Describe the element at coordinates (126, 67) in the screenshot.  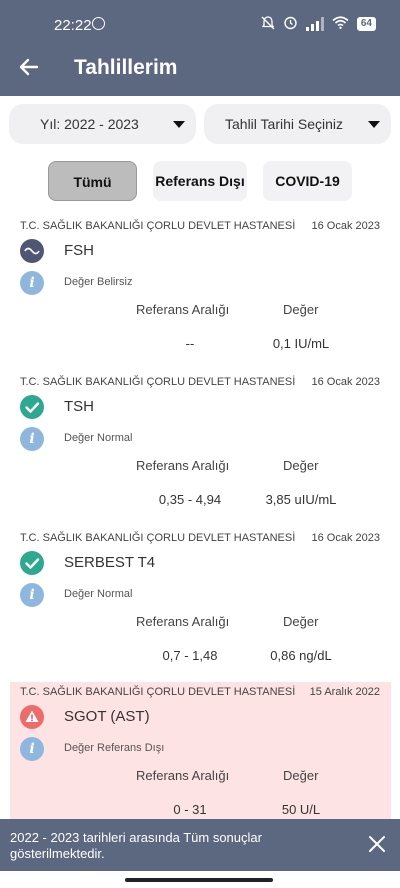
I see `page-title: Tahlillerim` at that location.